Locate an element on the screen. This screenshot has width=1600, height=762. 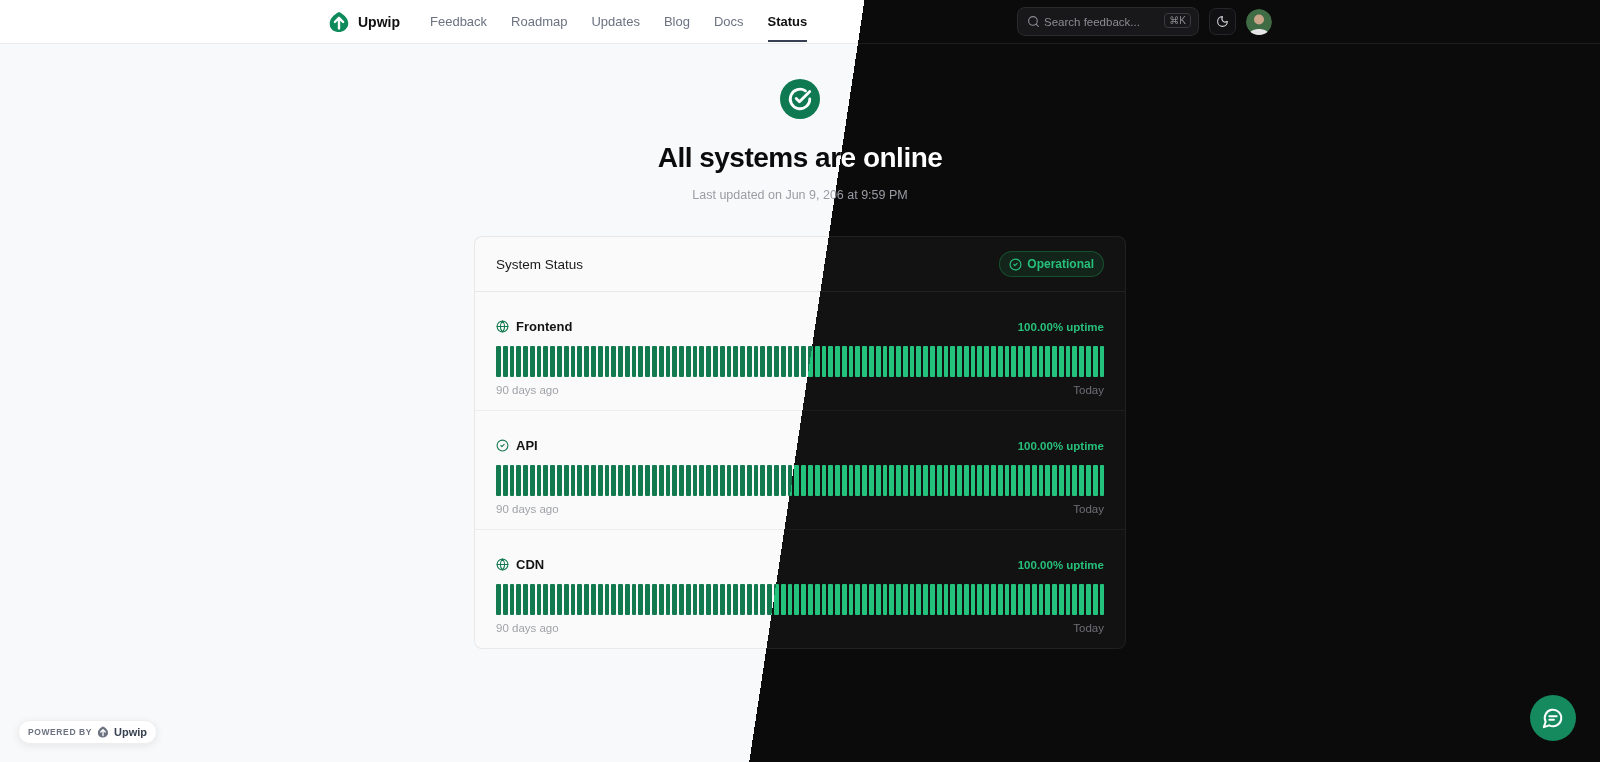
nav-link: Docs is located at coordinates (728, 21).